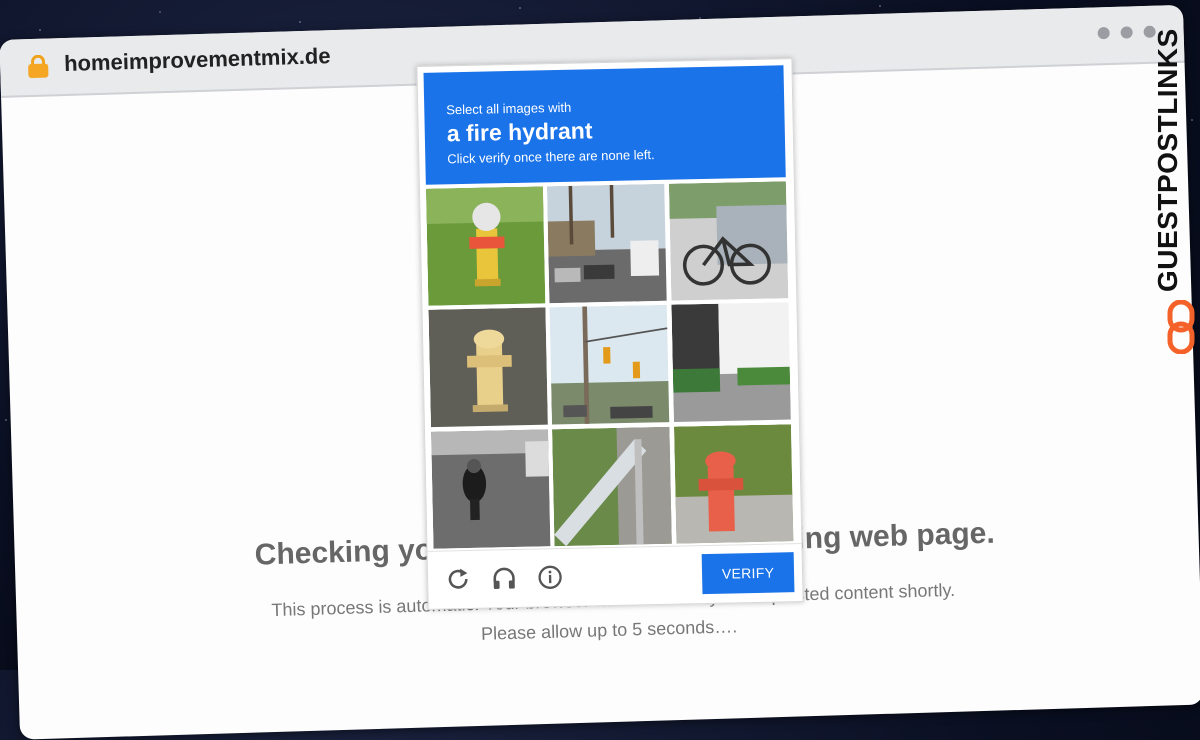  Describe the element at coordinates (1181, 327) in the screenshot. I see `chain-link-icon` at that location.